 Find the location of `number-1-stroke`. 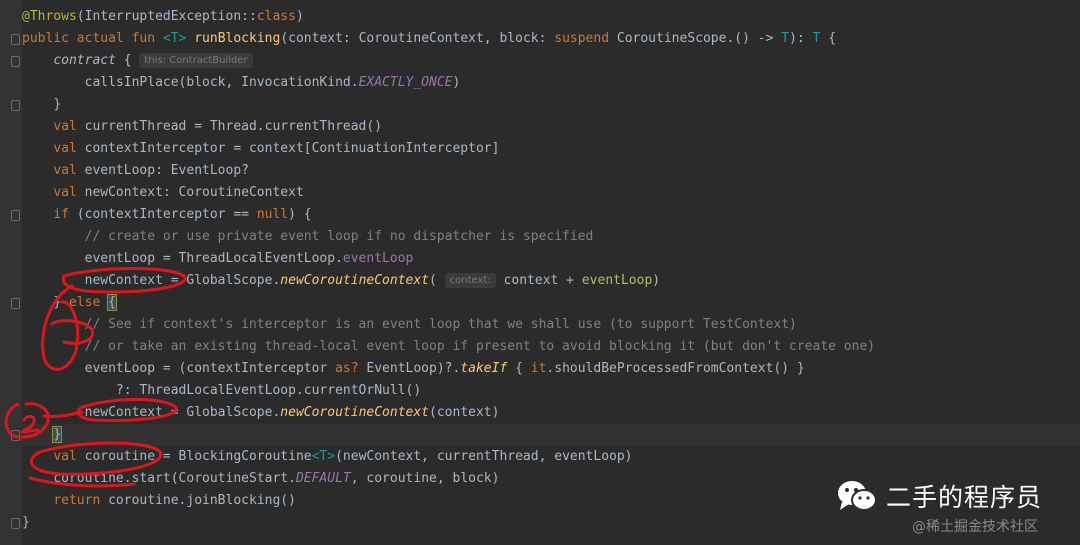

number-1-stroke is located at coordinates (72, 332).